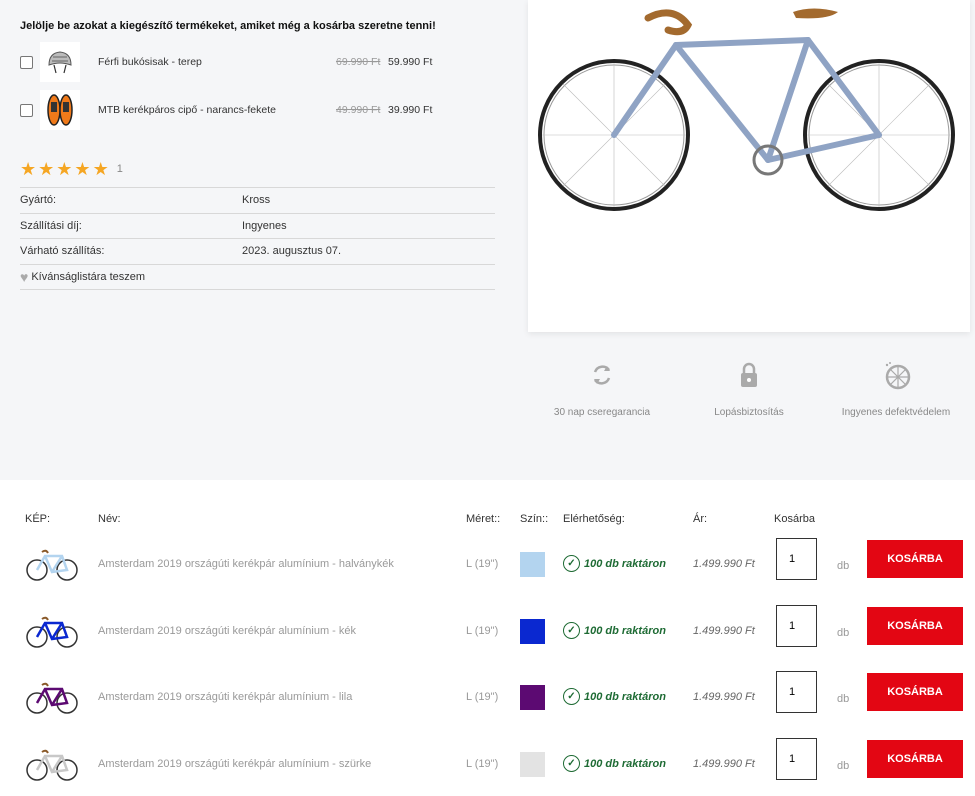 The height and width of the screenshot is (796, 975). I want to click on header-color: Szín::, so click(534, 519).